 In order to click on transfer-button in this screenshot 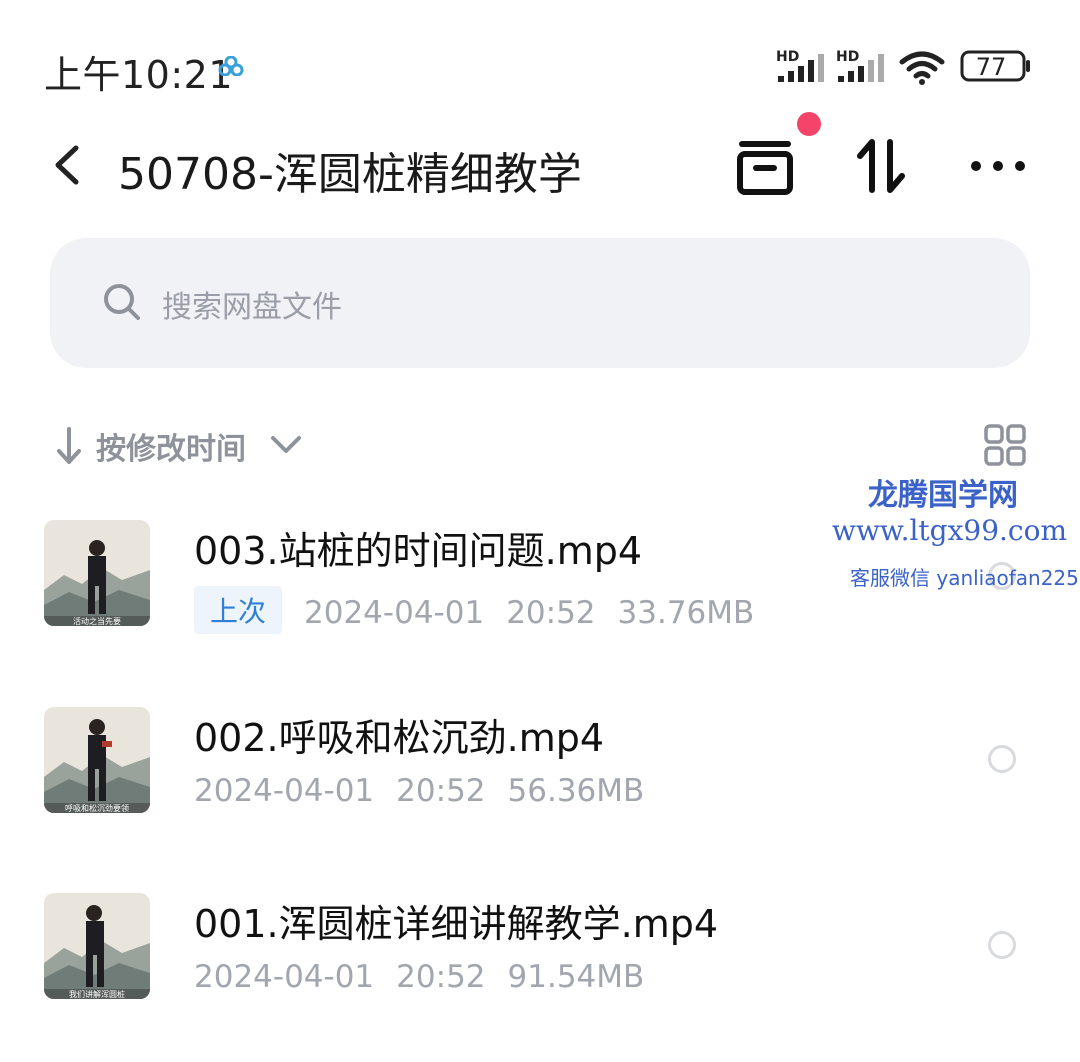, I will do `click(881, 166)`.